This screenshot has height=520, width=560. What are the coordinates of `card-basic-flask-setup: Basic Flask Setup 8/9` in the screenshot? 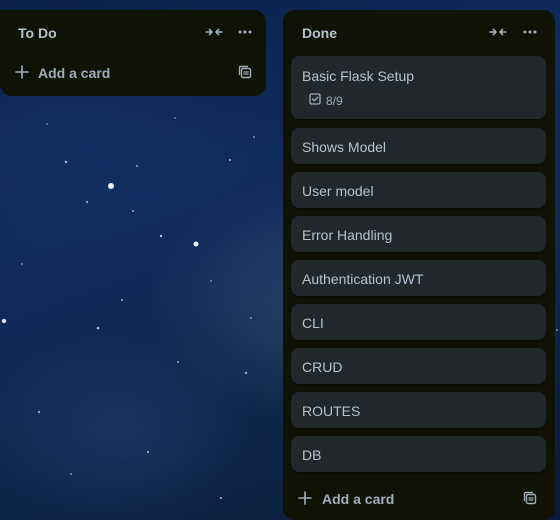 It's located at (418, 87).